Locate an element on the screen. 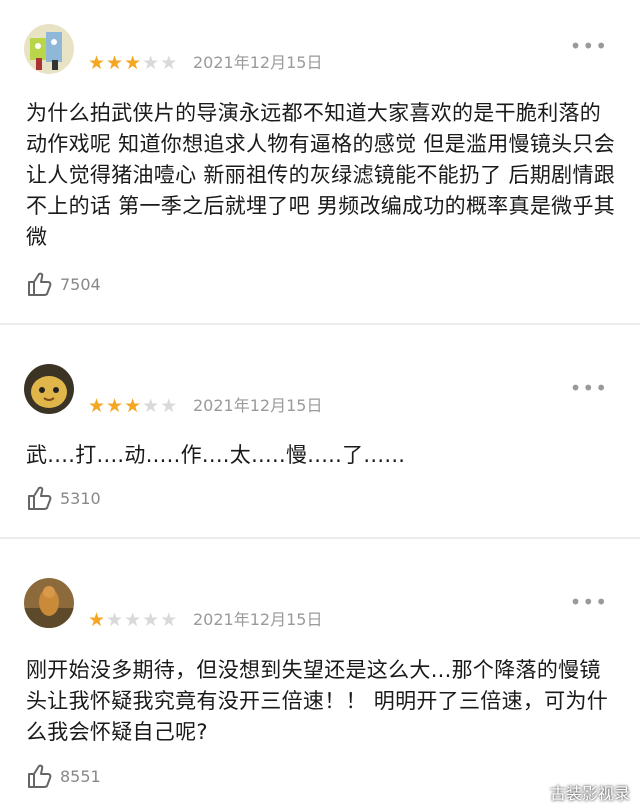 This screenshot has height=812, width=640. watermark: 古装影视录 is located at coordinates (589, 793).